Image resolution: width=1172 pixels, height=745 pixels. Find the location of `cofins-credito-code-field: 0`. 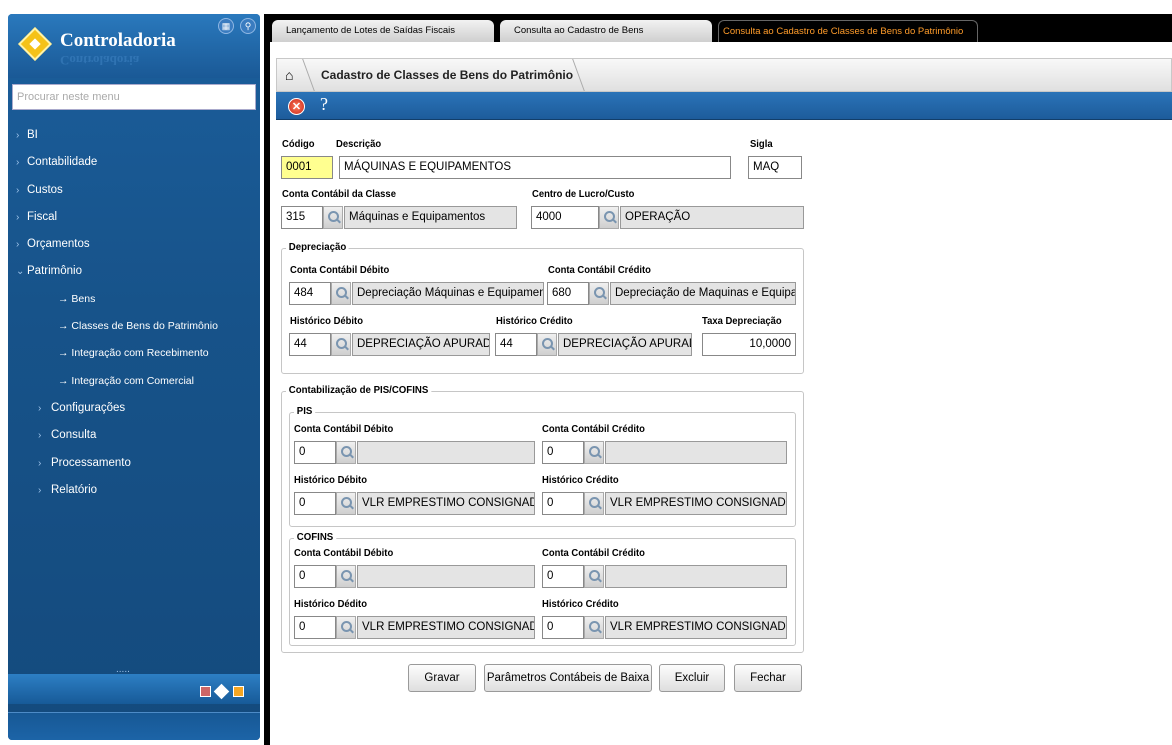

cofins-credito-code-field: 0 is located at coordinates (563, 576).